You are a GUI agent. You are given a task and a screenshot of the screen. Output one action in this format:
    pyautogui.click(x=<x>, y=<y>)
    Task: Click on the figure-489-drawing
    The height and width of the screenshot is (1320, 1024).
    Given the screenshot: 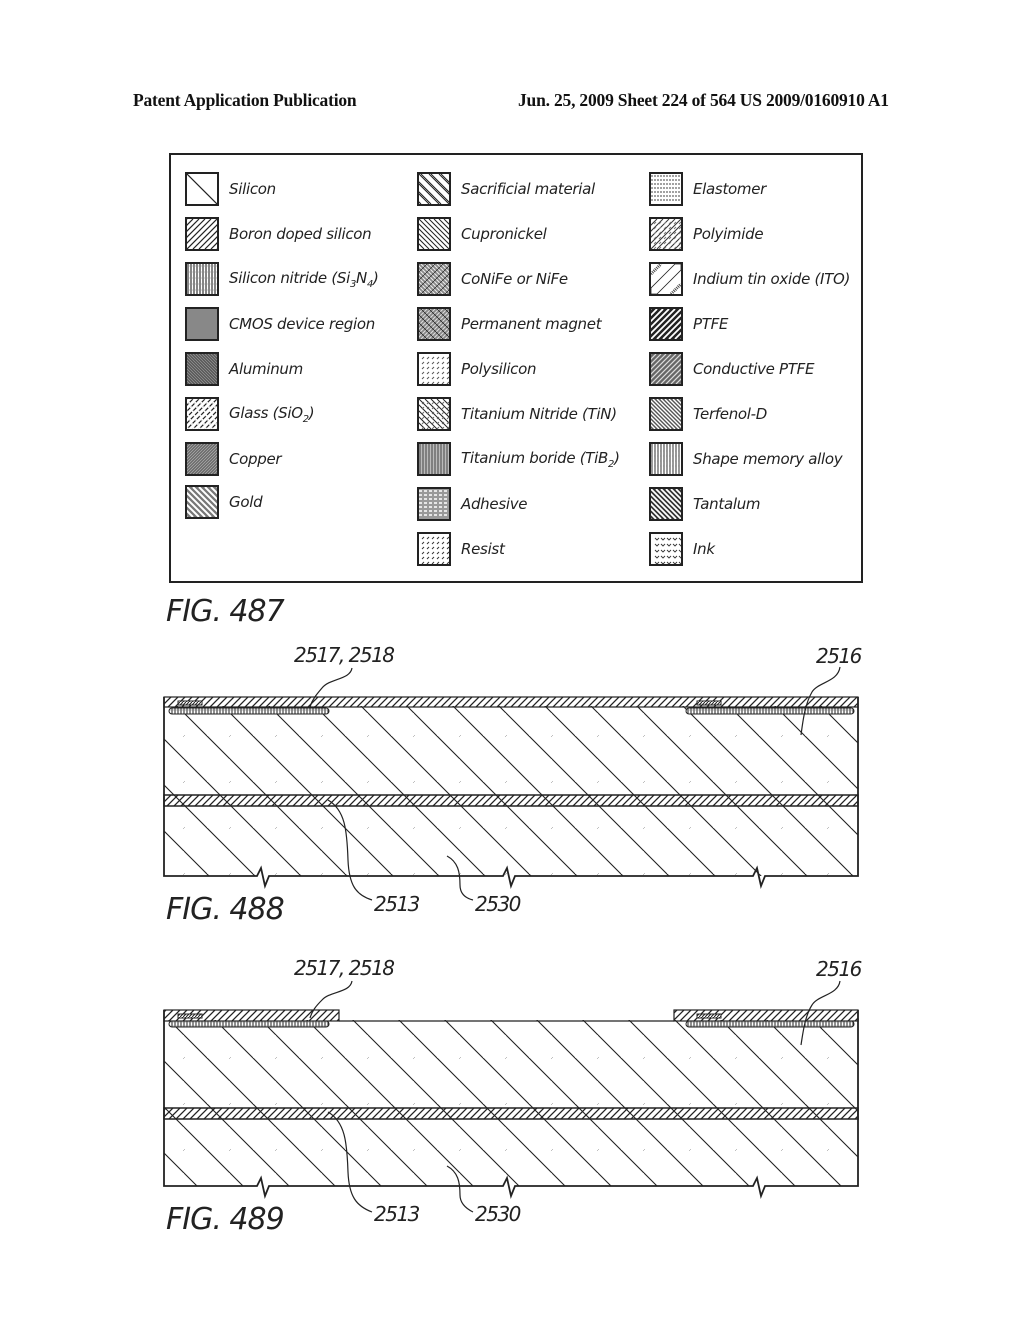 What is the action you would take?
    pyautogui.click(x=511, y=1096)
    